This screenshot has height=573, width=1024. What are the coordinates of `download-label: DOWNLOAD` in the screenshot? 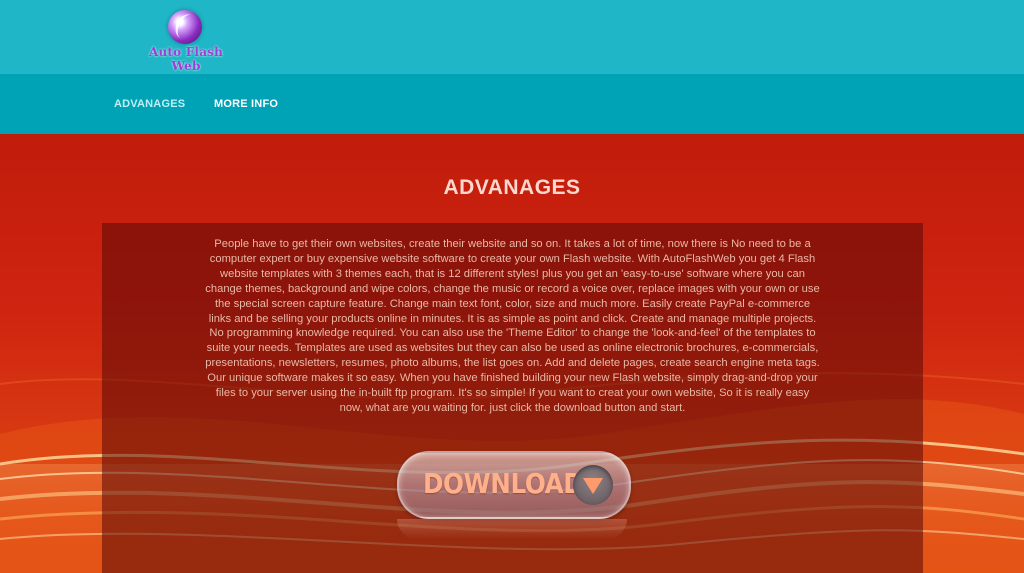 It's located at (503, 483).